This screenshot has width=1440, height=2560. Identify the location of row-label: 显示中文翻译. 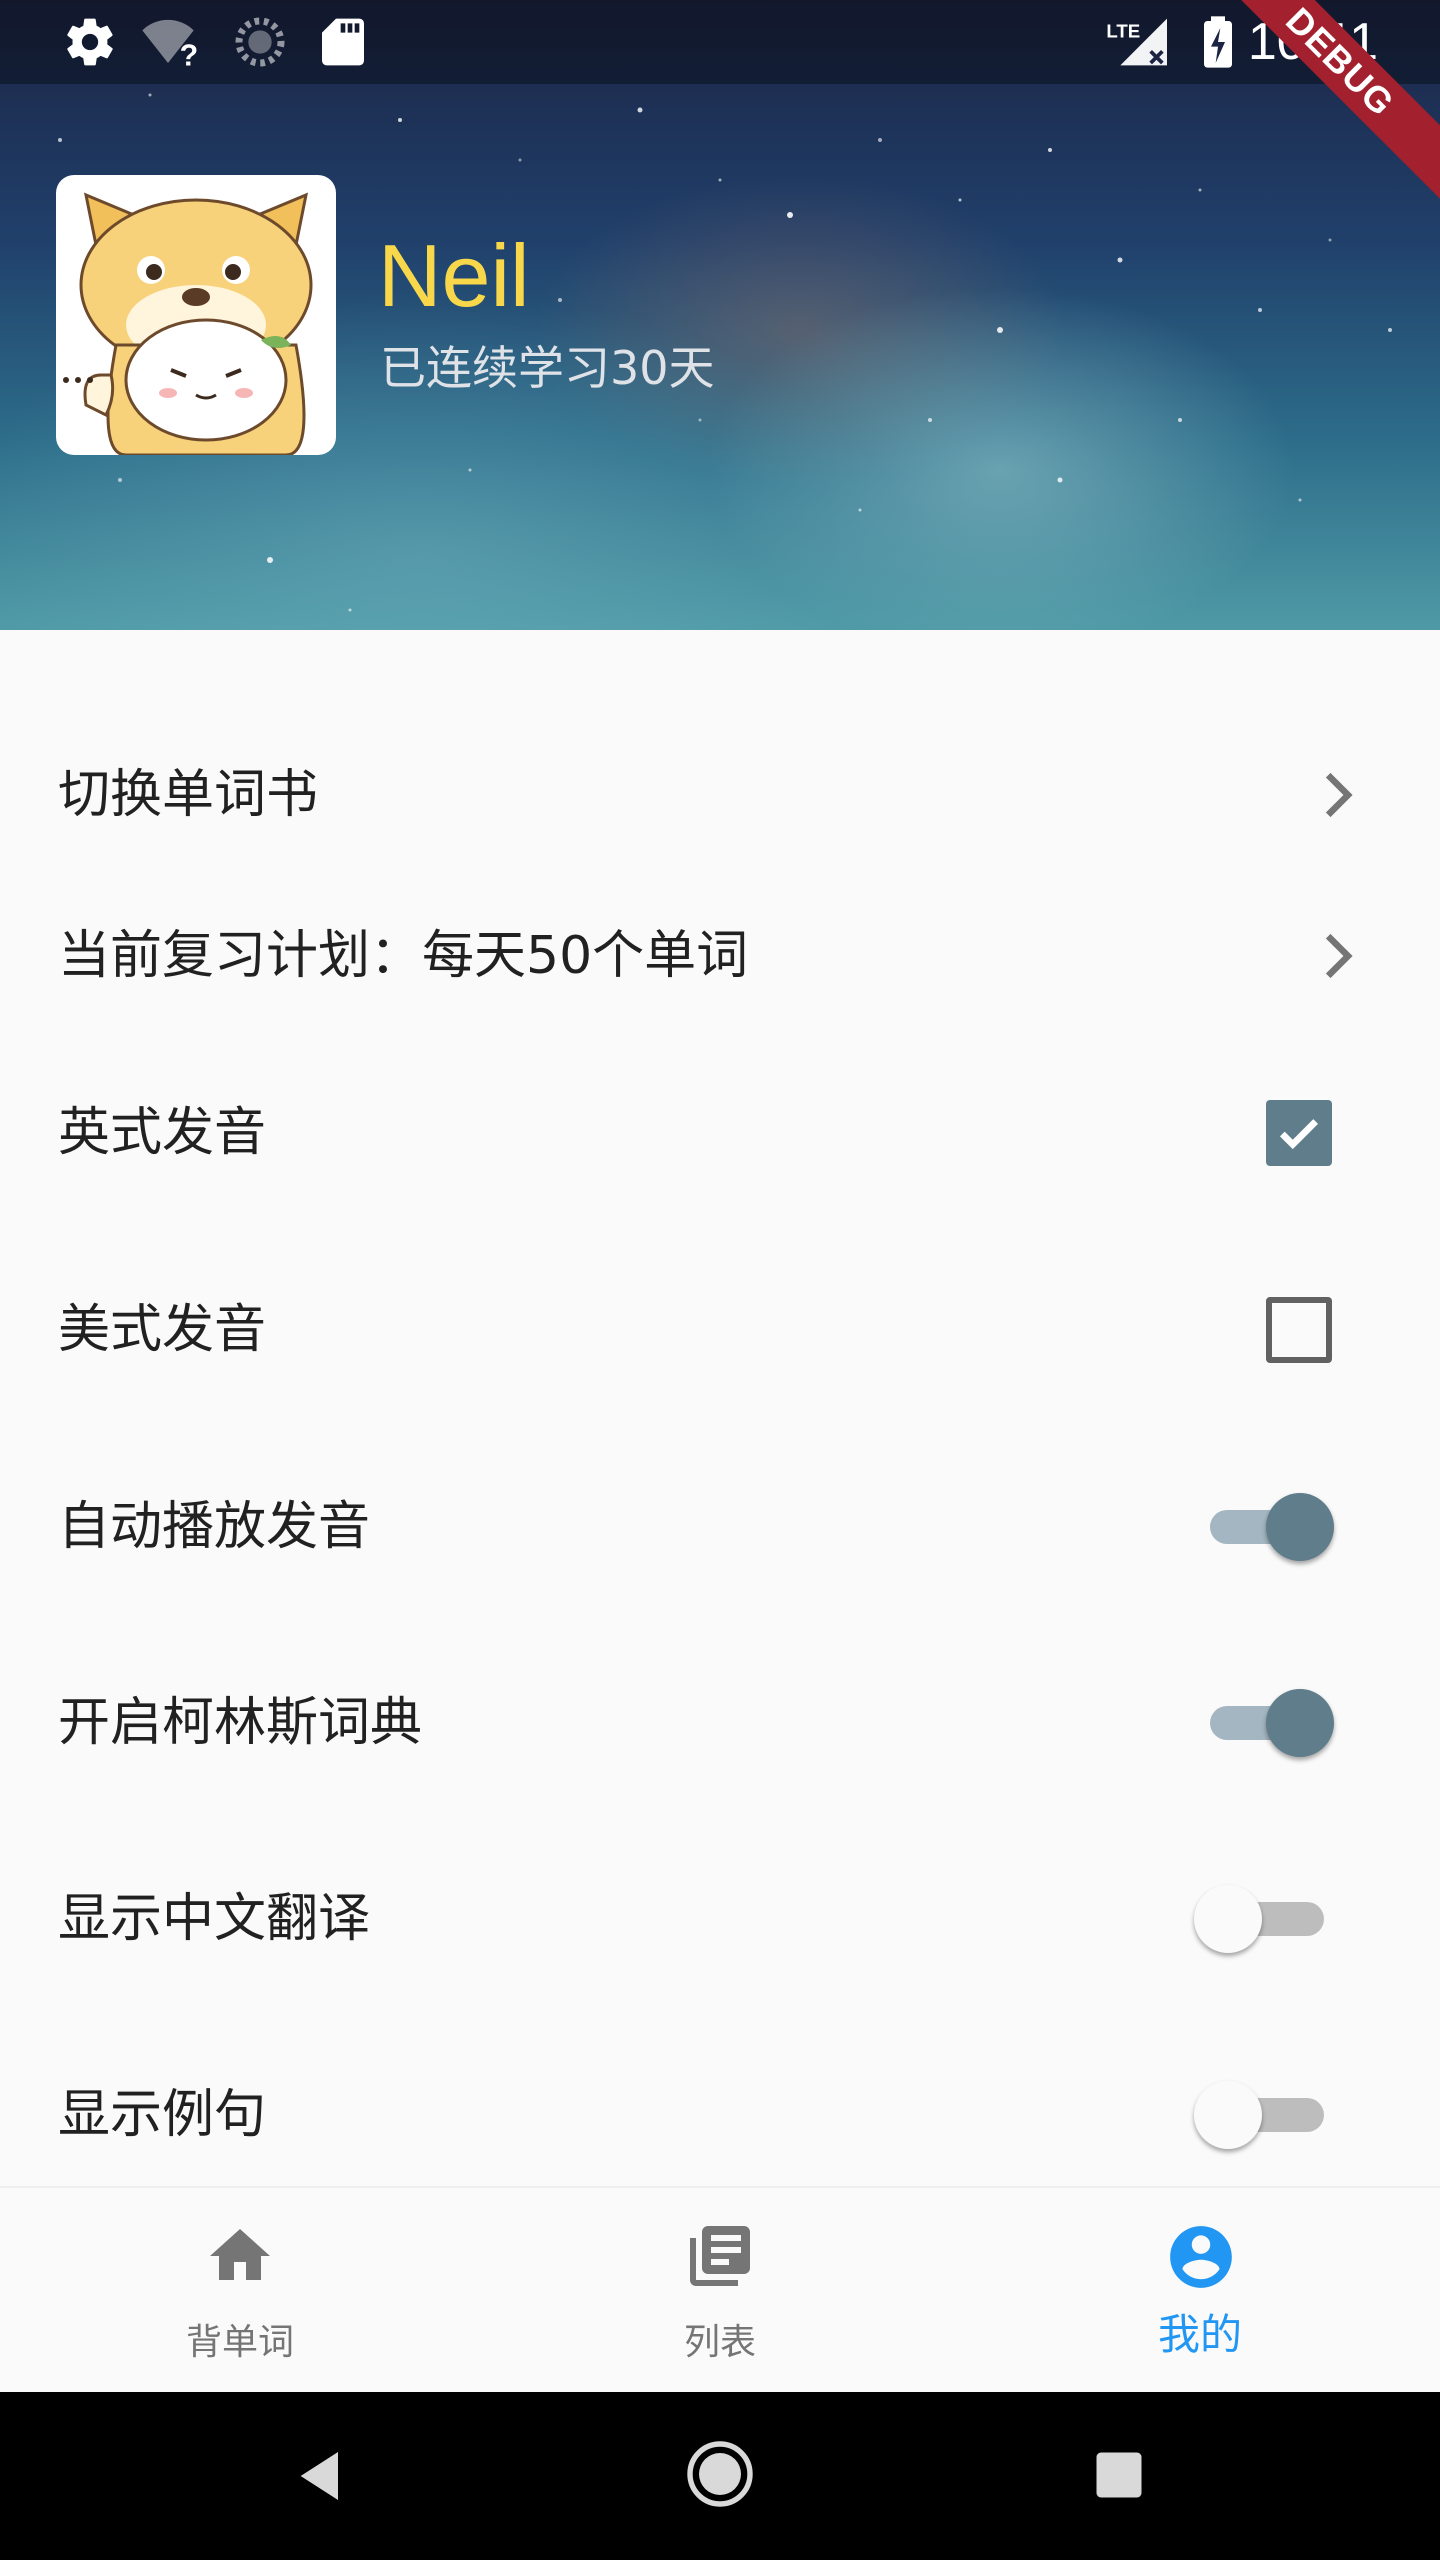
(214, 1919).